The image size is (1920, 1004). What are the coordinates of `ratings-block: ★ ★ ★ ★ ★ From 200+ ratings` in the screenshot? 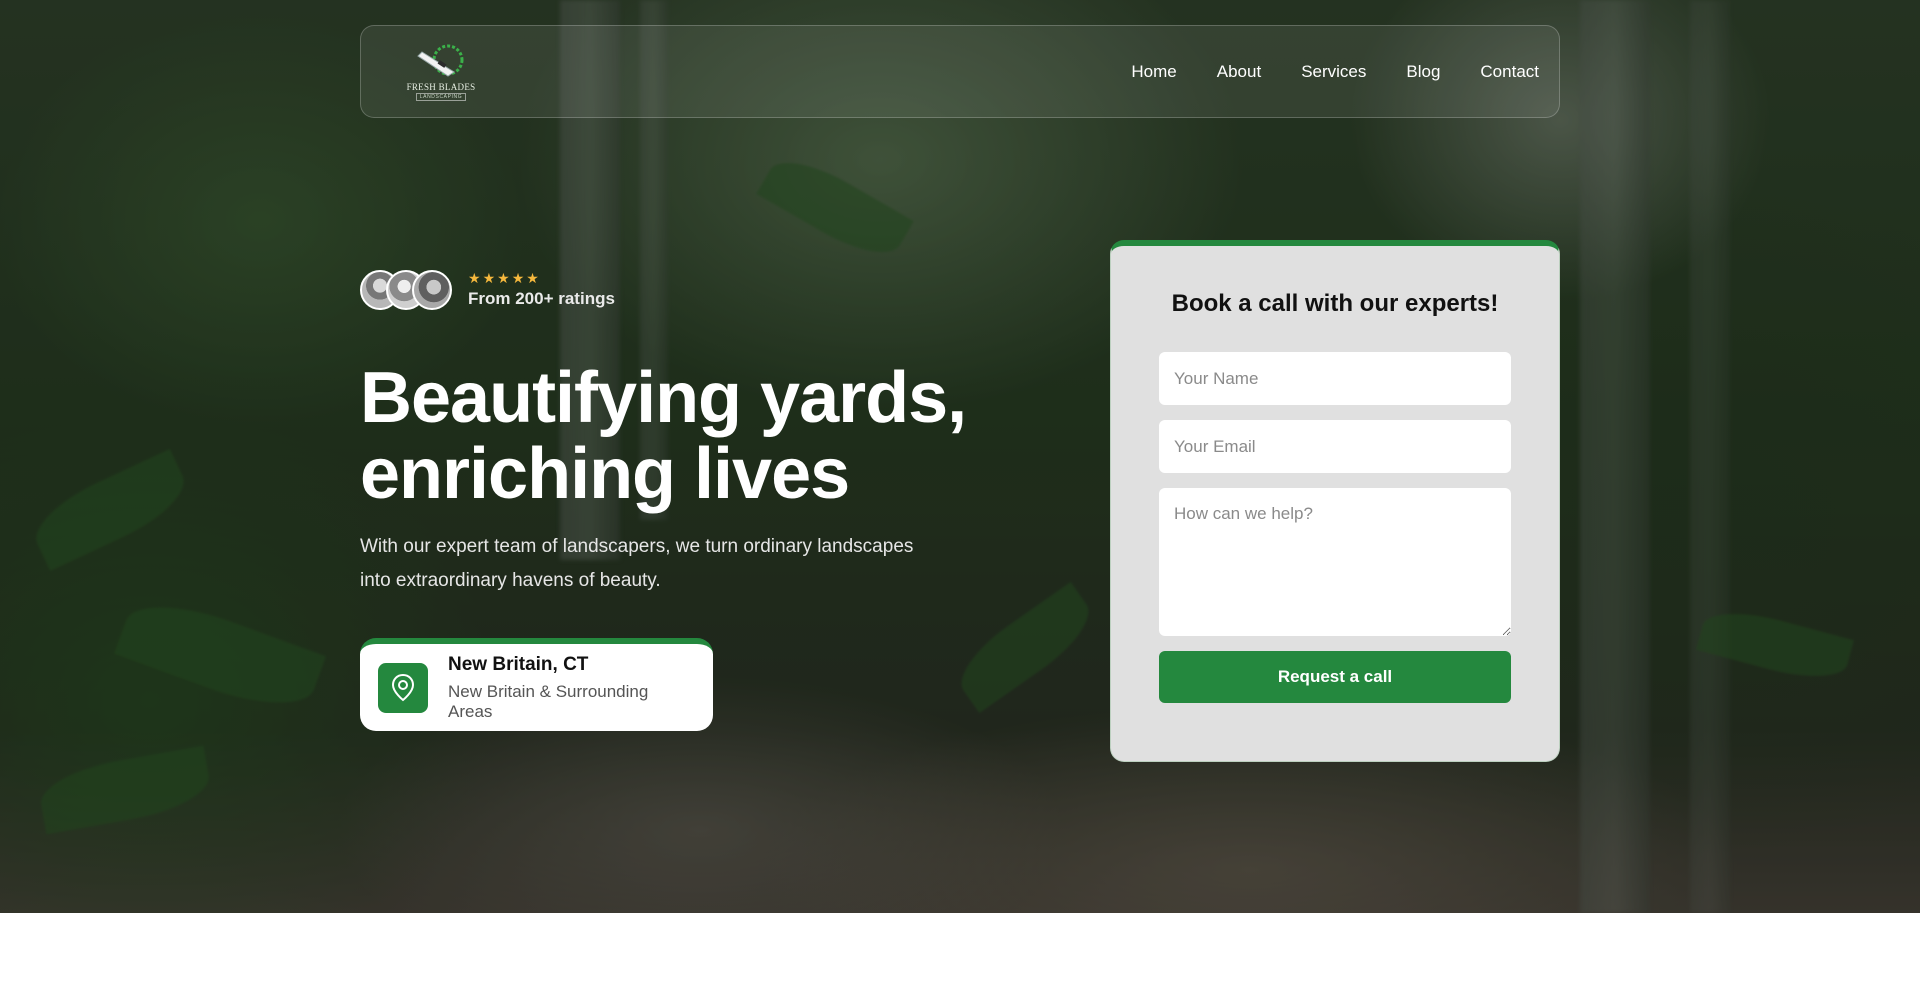 It's located at (487, 290).